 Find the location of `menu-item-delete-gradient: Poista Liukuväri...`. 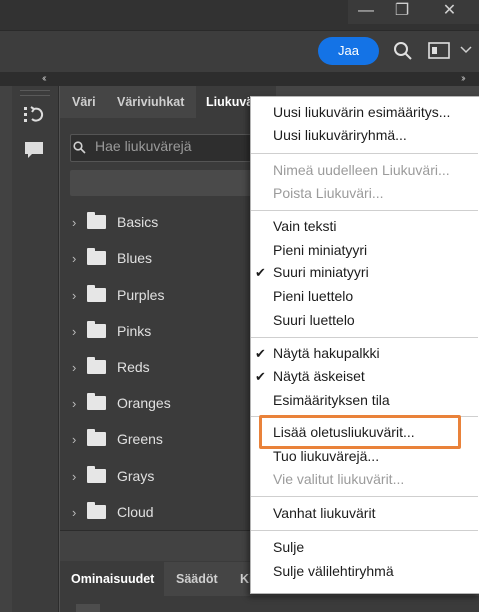

menu-item-delete-gradient: Poista Liukuväri... is located at coordinates (328, 193).